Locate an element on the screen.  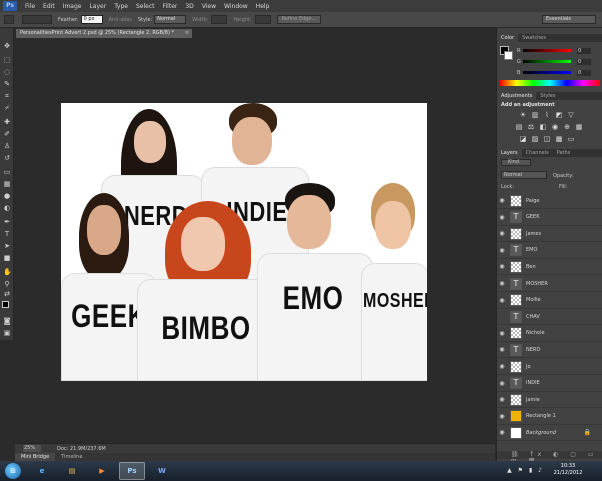
green-value: 0 is located at coordinates (584, 61).